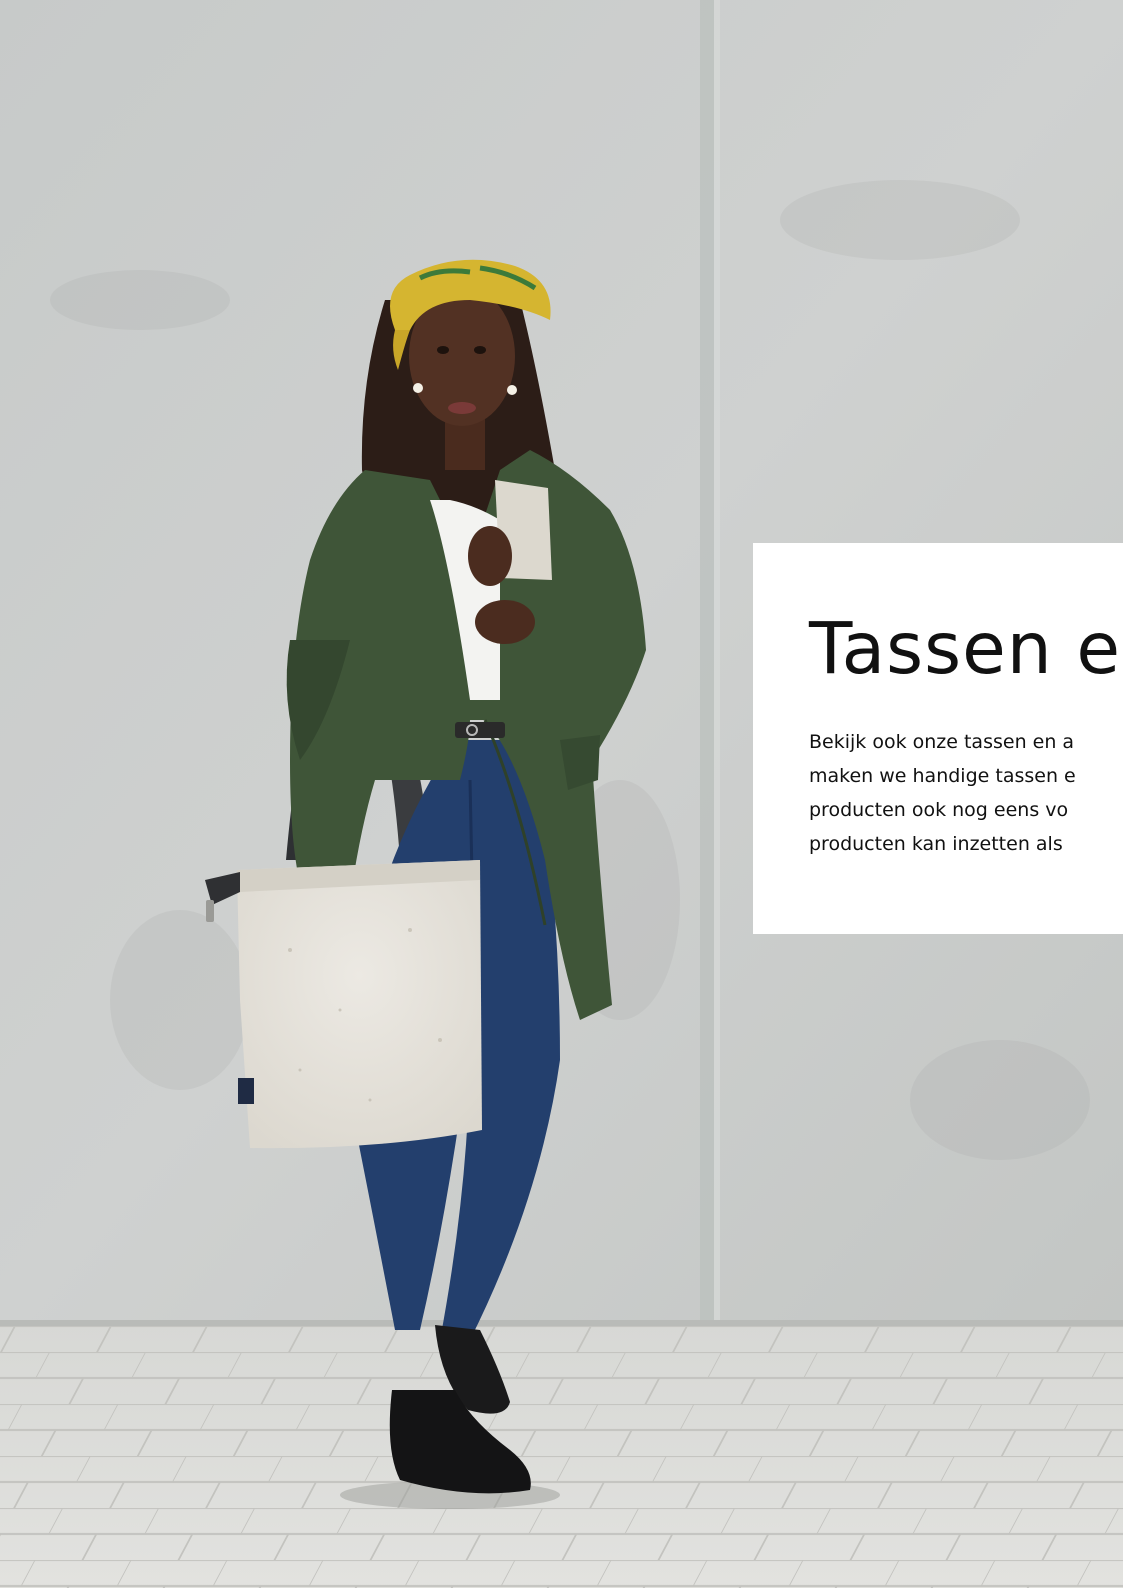 This screenshot has width=1123, height=1588. I want to click on felt-tote-bag, so click(359, 1004).